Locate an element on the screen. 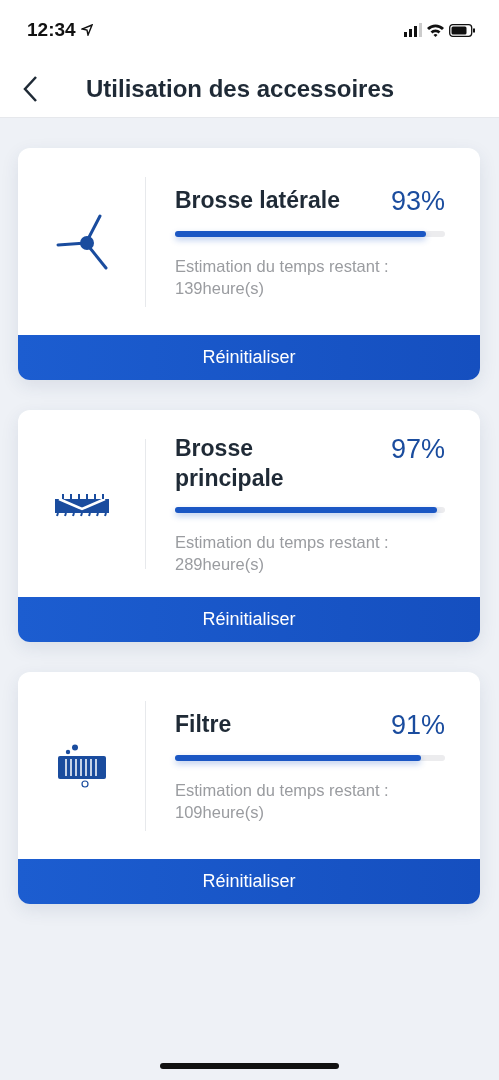  percent-value: 97% is located at coordinates (417, 448).